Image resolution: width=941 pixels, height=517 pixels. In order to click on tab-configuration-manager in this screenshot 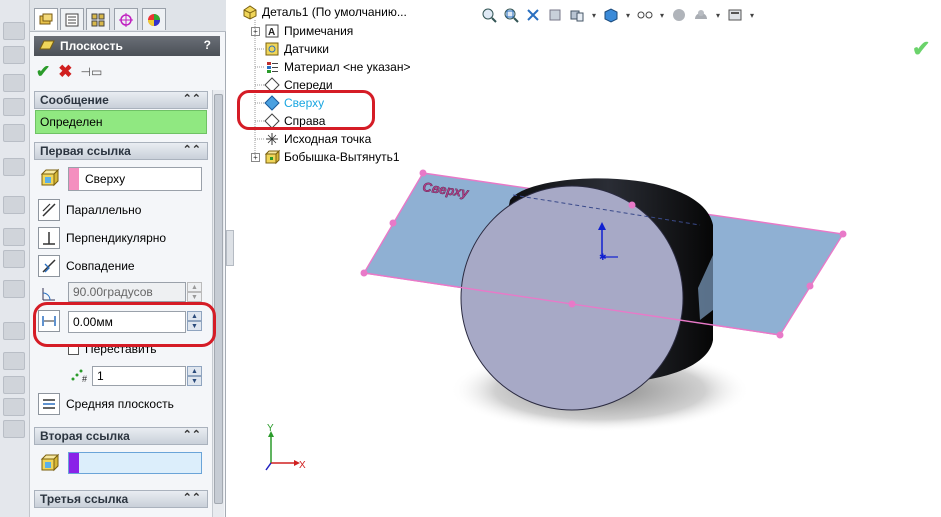, I will do `click(98, 19)`.